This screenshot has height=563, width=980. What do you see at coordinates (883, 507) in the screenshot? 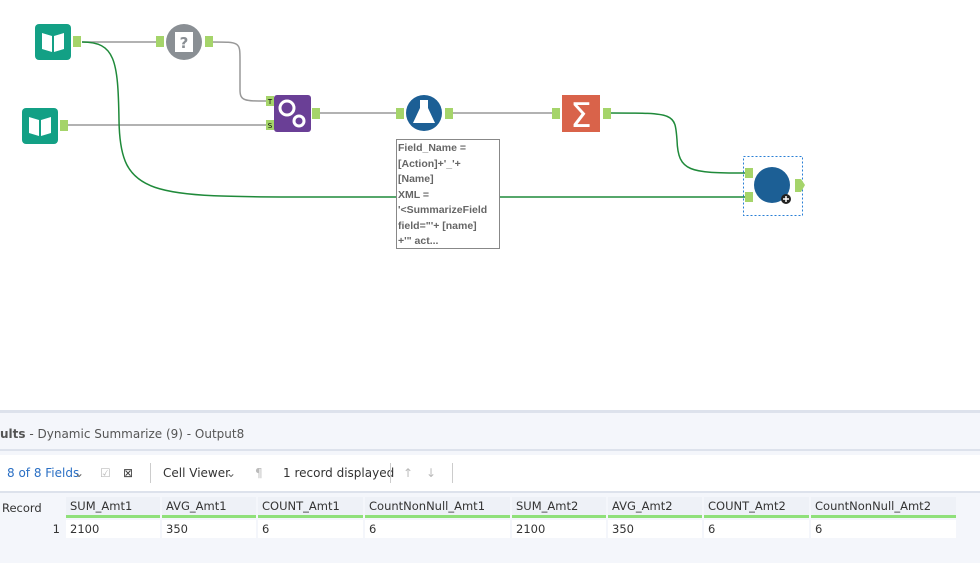
I see `column-header: CountNonNull_Amt2` at bounding box center [883, 507].